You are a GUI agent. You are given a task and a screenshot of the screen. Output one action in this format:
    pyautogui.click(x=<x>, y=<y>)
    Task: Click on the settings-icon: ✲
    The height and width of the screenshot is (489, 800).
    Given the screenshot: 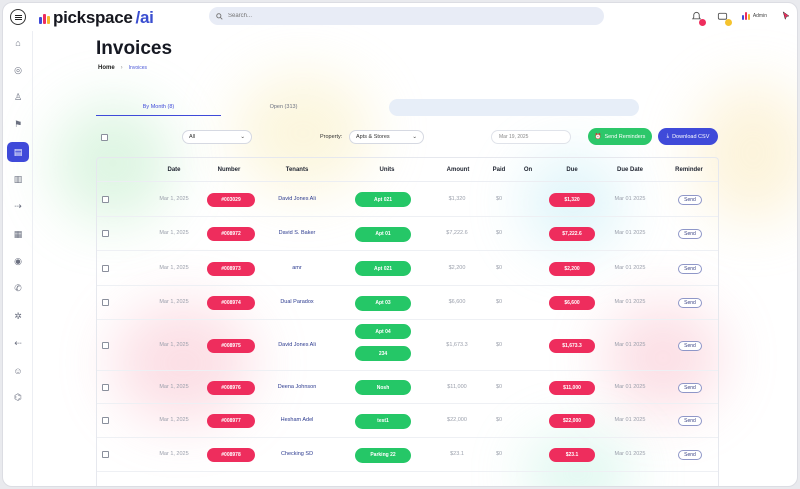 What is the action you would take?
    pyautogui.click(x=18, y=315)
    